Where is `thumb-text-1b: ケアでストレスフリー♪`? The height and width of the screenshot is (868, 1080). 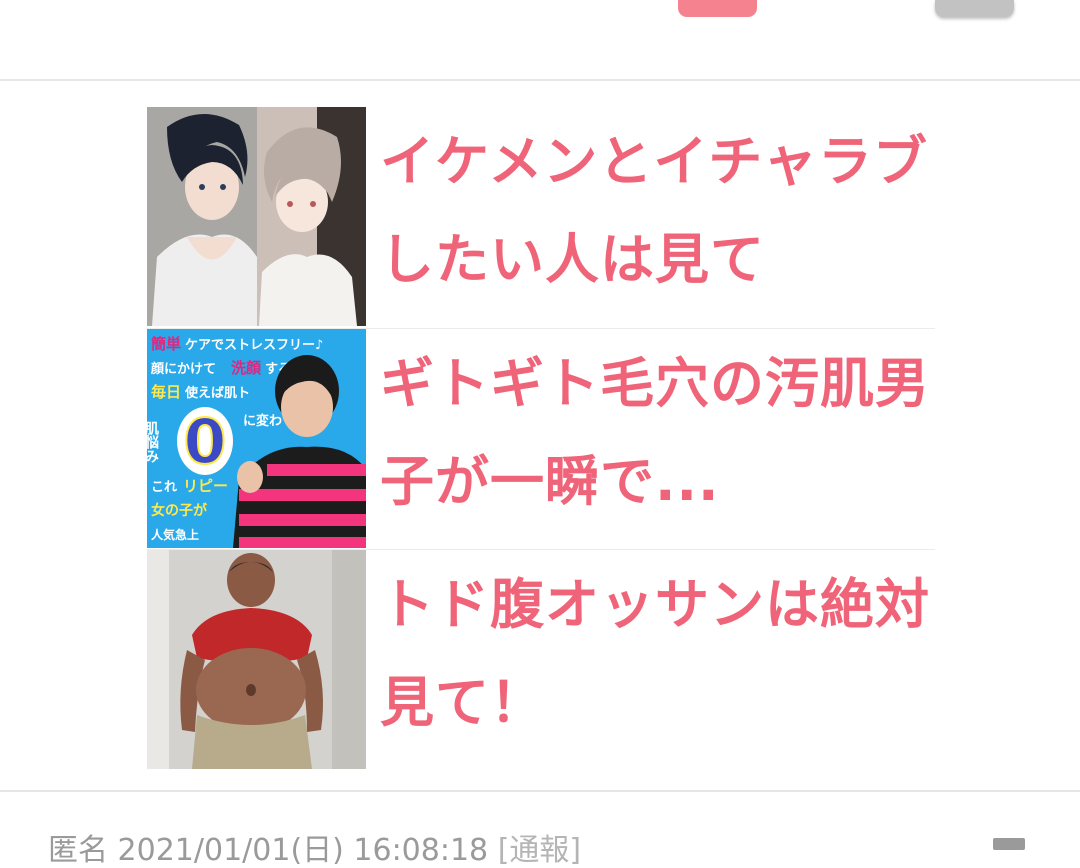
thumb-text-1b: ケアでストレスフリー♪ is located at coordinates (254, 345).